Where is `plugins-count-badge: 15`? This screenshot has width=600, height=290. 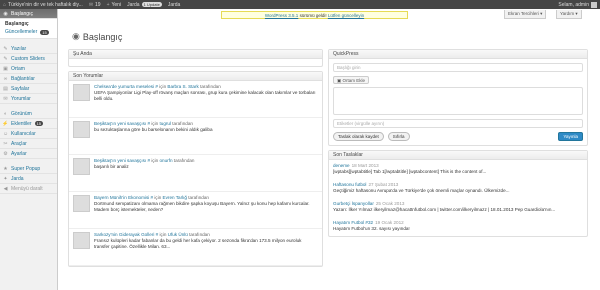 plugins-count-badge: 15 is located at coordinates (39, 123).